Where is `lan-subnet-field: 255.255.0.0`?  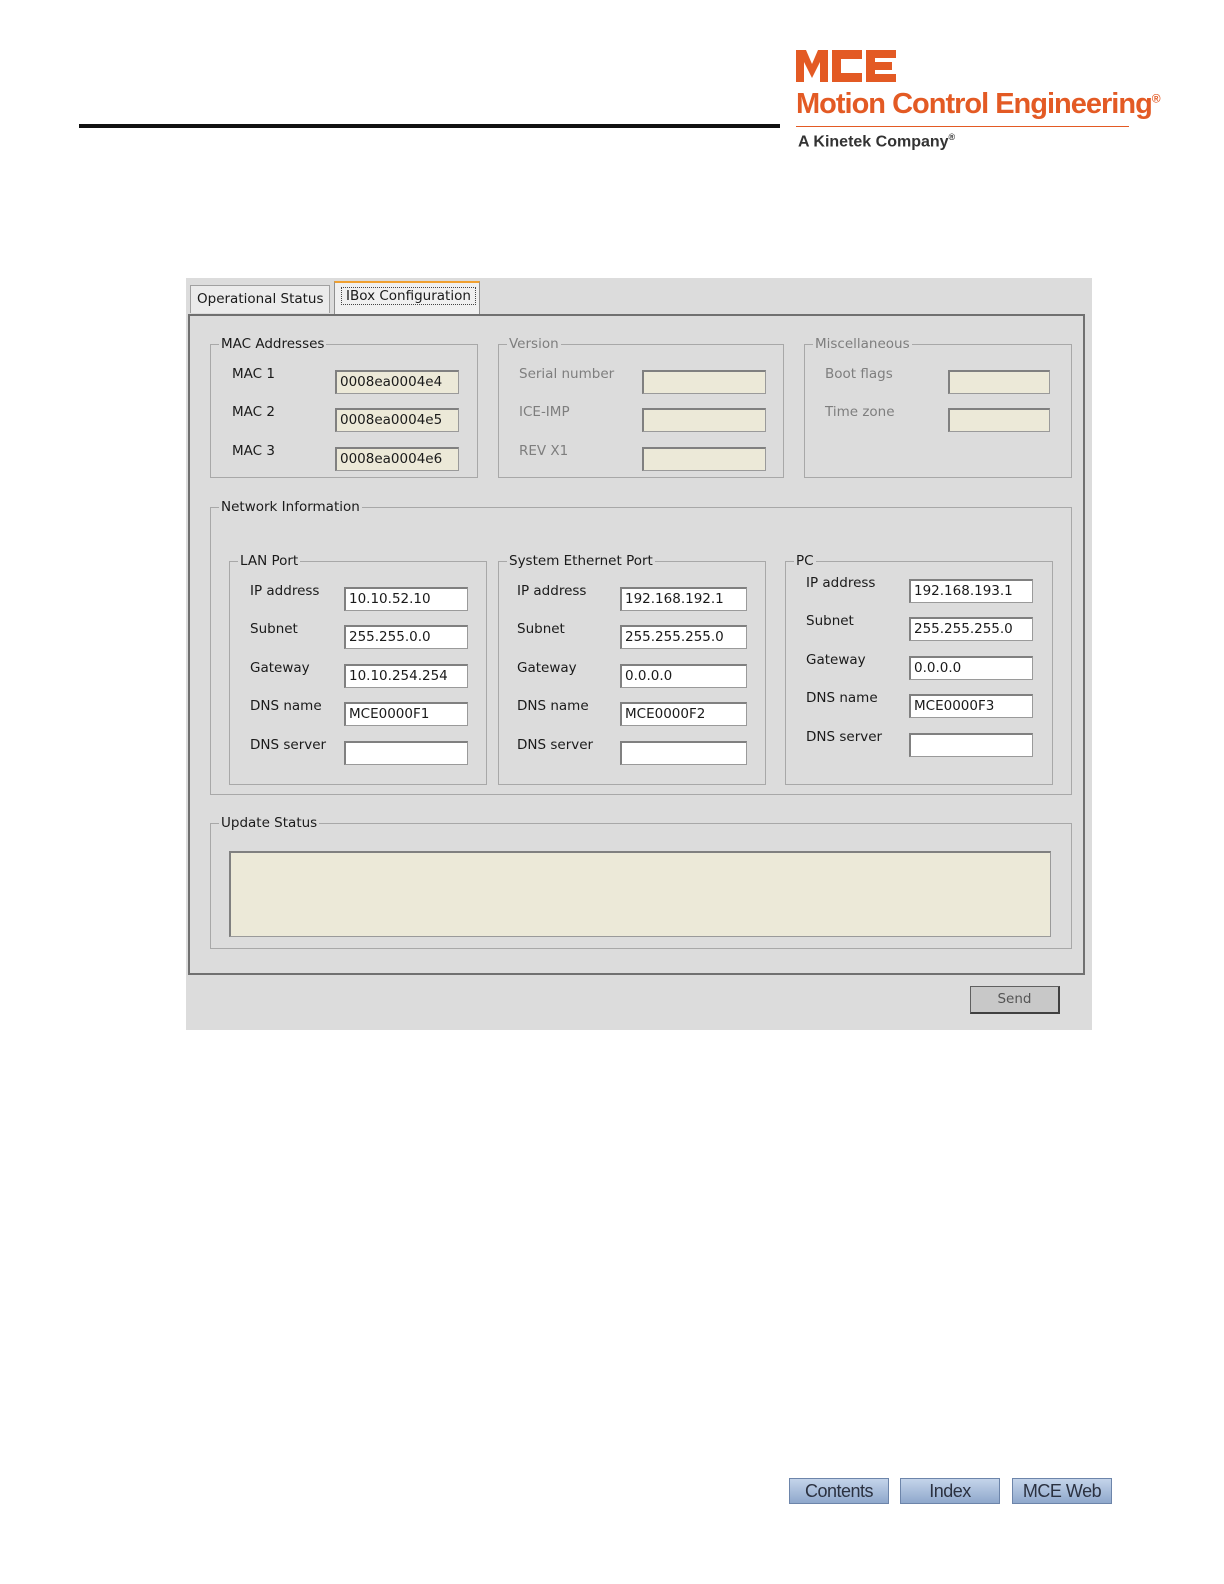 lan-subnet-field: 255.255.0.0 is located at coordinates (406, 637).